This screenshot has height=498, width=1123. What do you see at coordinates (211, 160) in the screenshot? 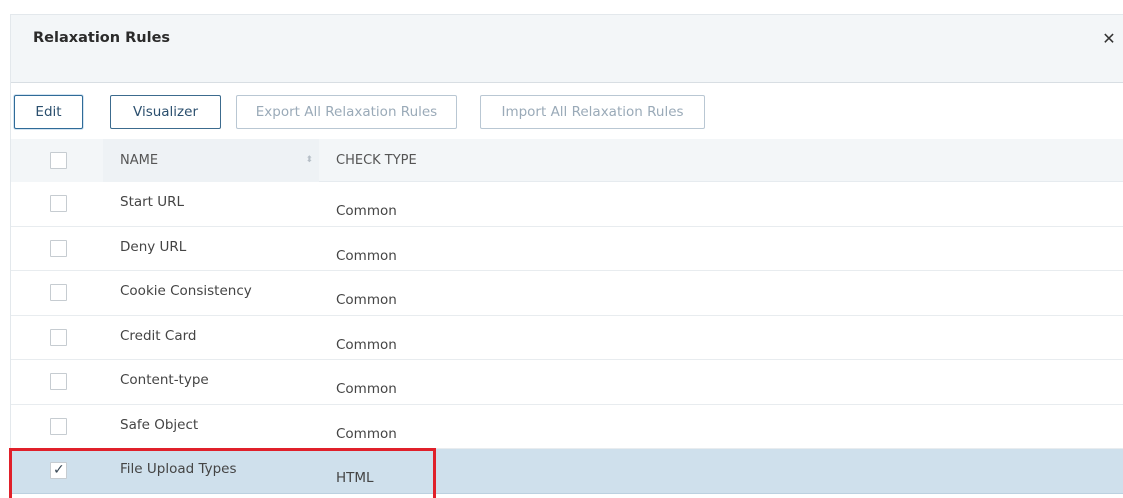
I see `column-header-name: NAME ⬍` at bounding box center [211, 160].